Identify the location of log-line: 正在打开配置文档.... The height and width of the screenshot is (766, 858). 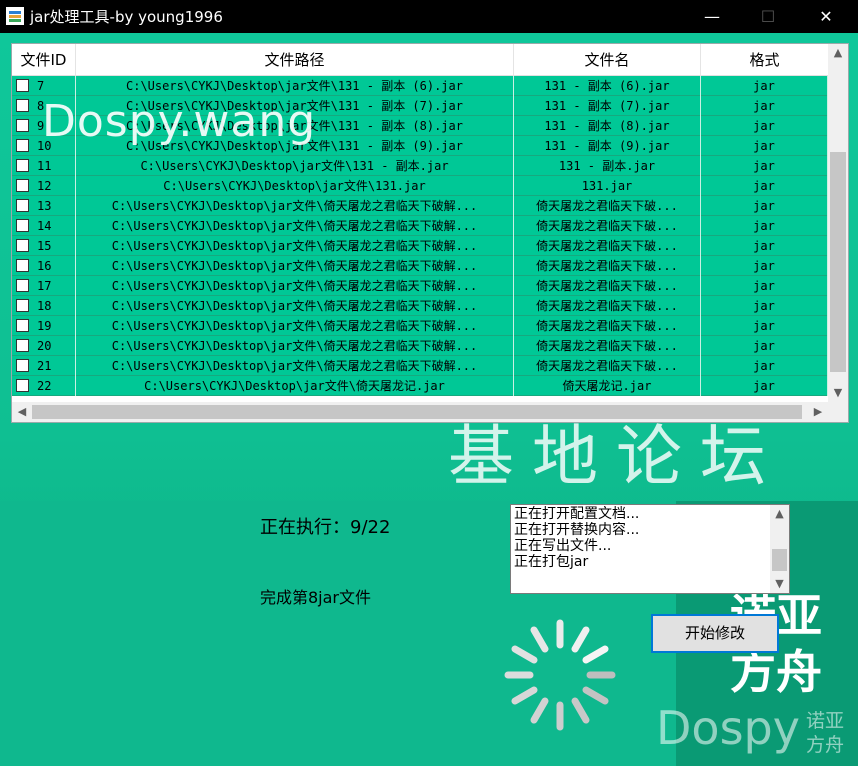
(577, 514).